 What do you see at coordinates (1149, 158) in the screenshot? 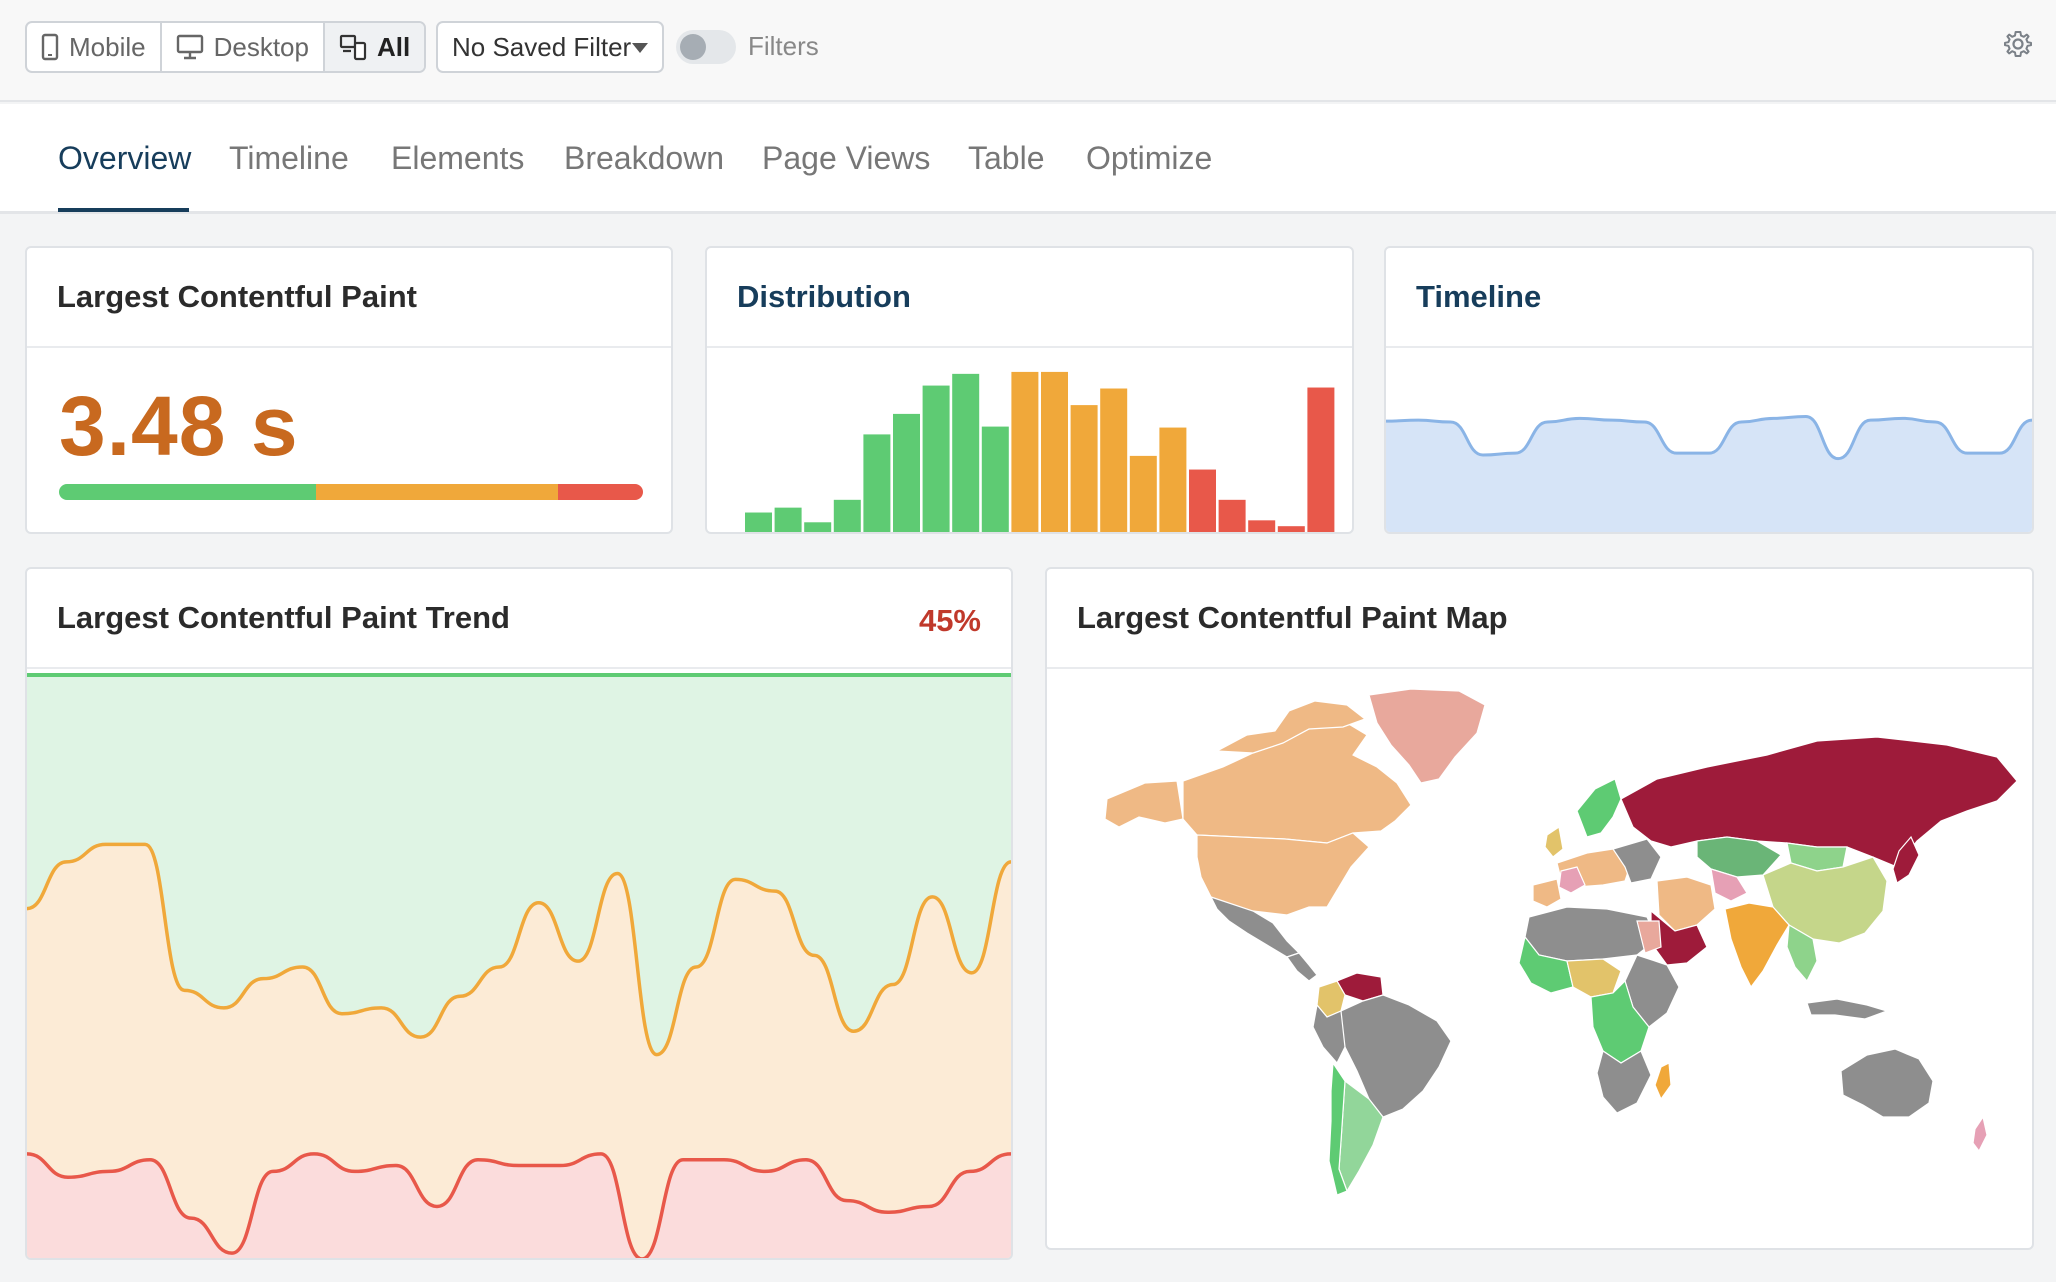
I see `tab-optimize: Optimize` at bounding box center [1149, 158].